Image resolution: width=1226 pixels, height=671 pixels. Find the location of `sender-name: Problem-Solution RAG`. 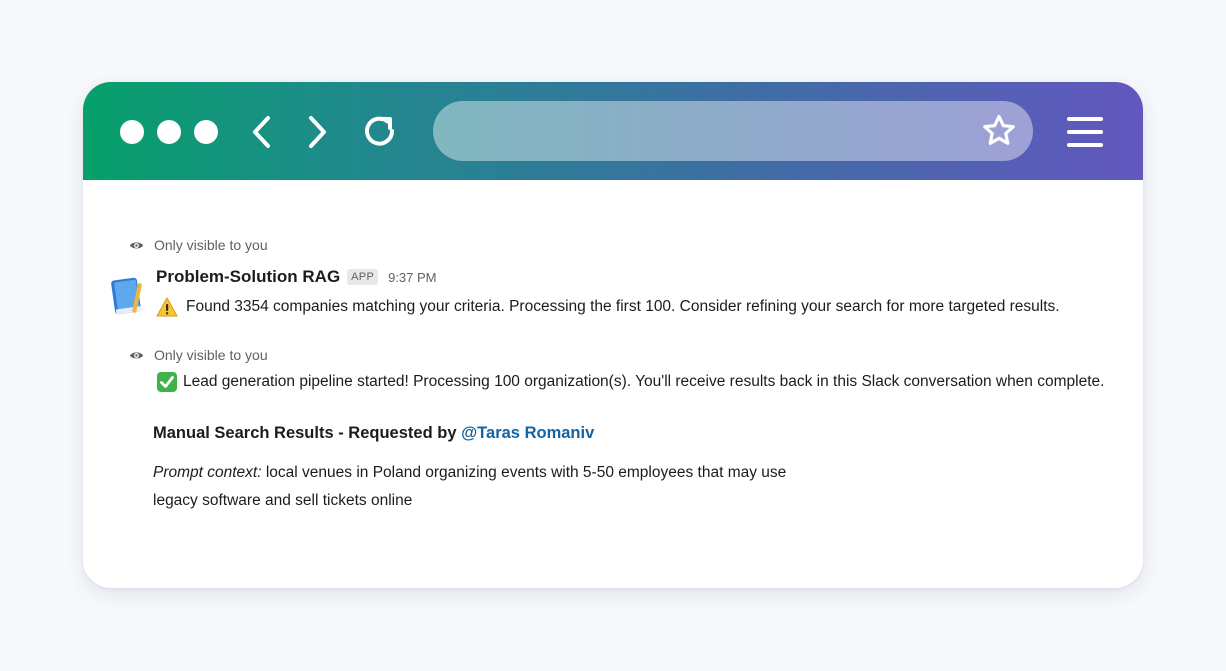

sender-name: Problem-Solution RAG is located at coordinates (248, 277).